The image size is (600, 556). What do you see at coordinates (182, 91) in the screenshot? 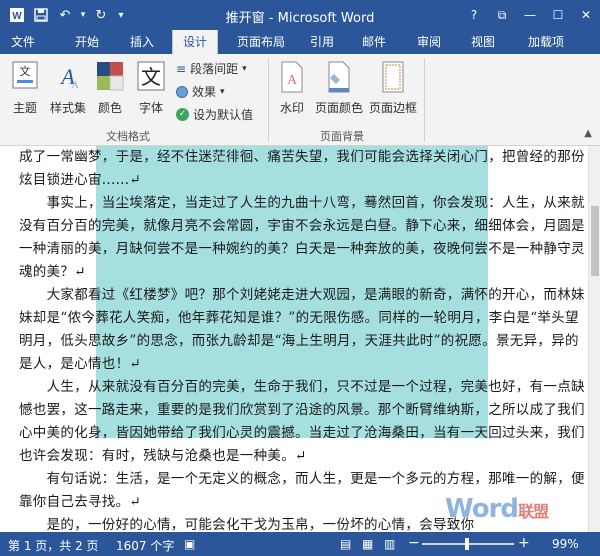
I see `effects-icon` at bounding box center [182, 91].